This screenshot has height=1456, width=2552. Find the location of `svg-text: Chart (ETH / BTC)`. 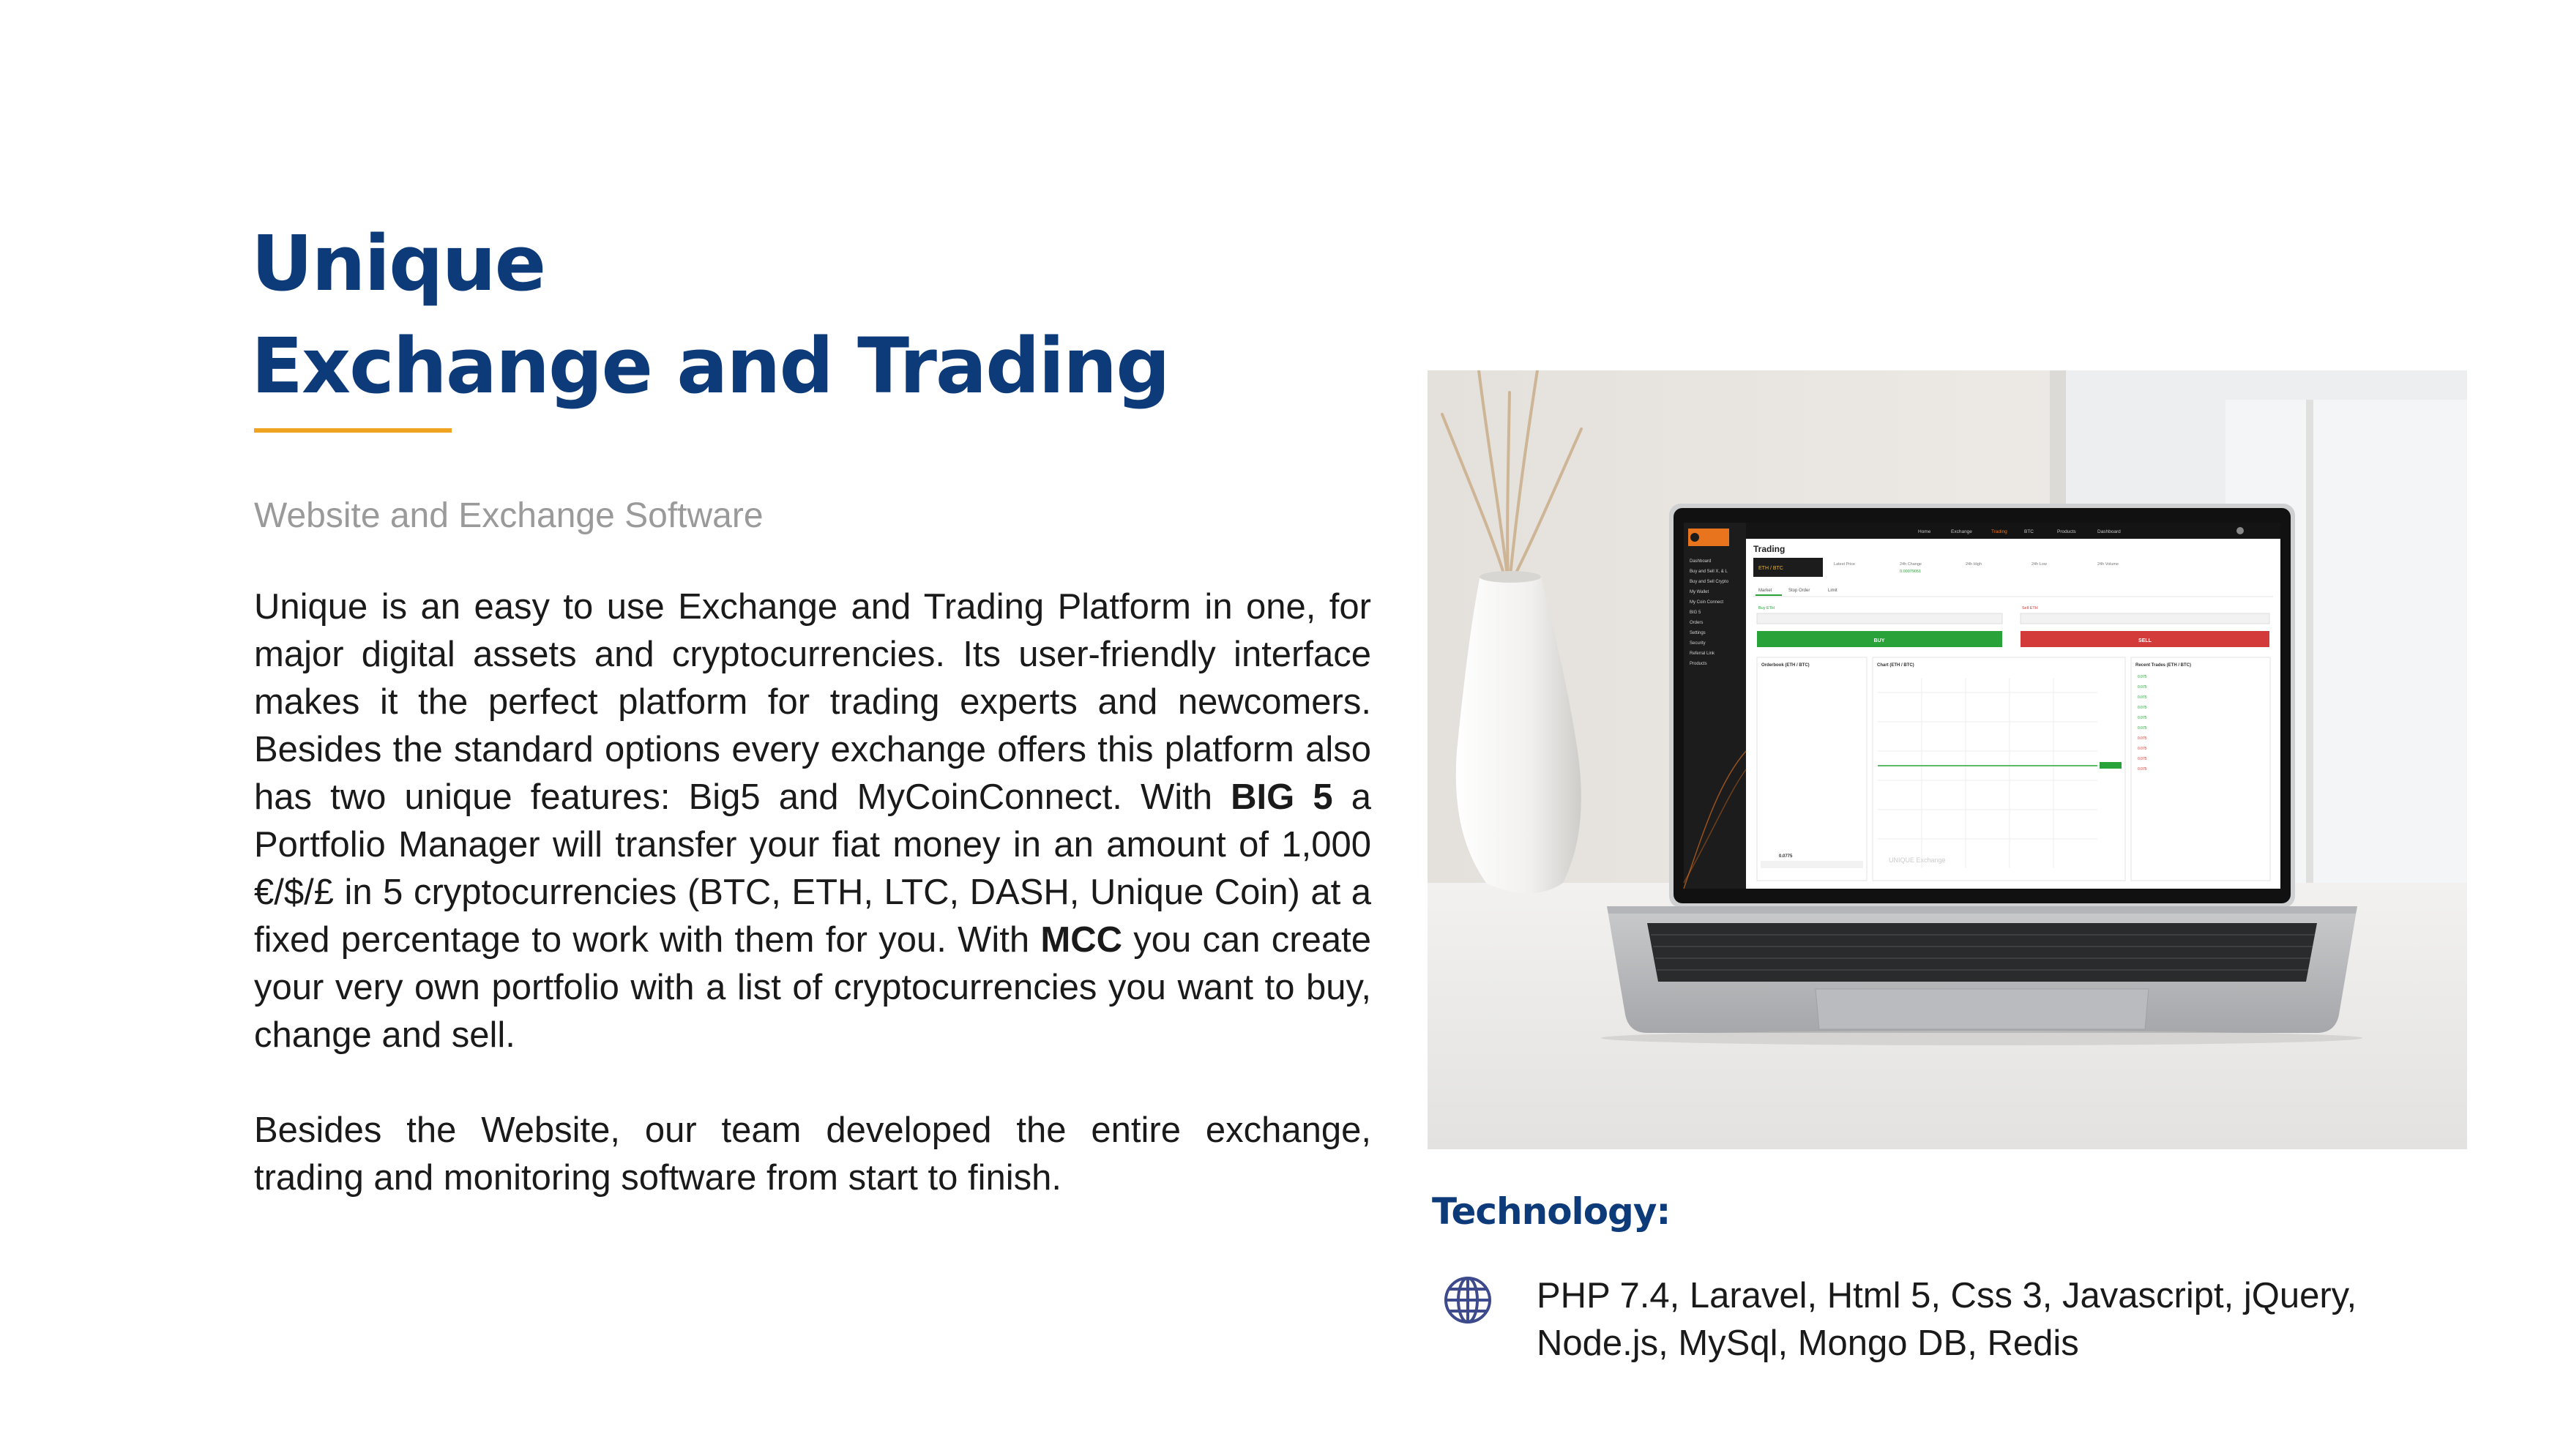

svg-text: Chart (ETH / BTC) is located at coordinates (1895, 665).